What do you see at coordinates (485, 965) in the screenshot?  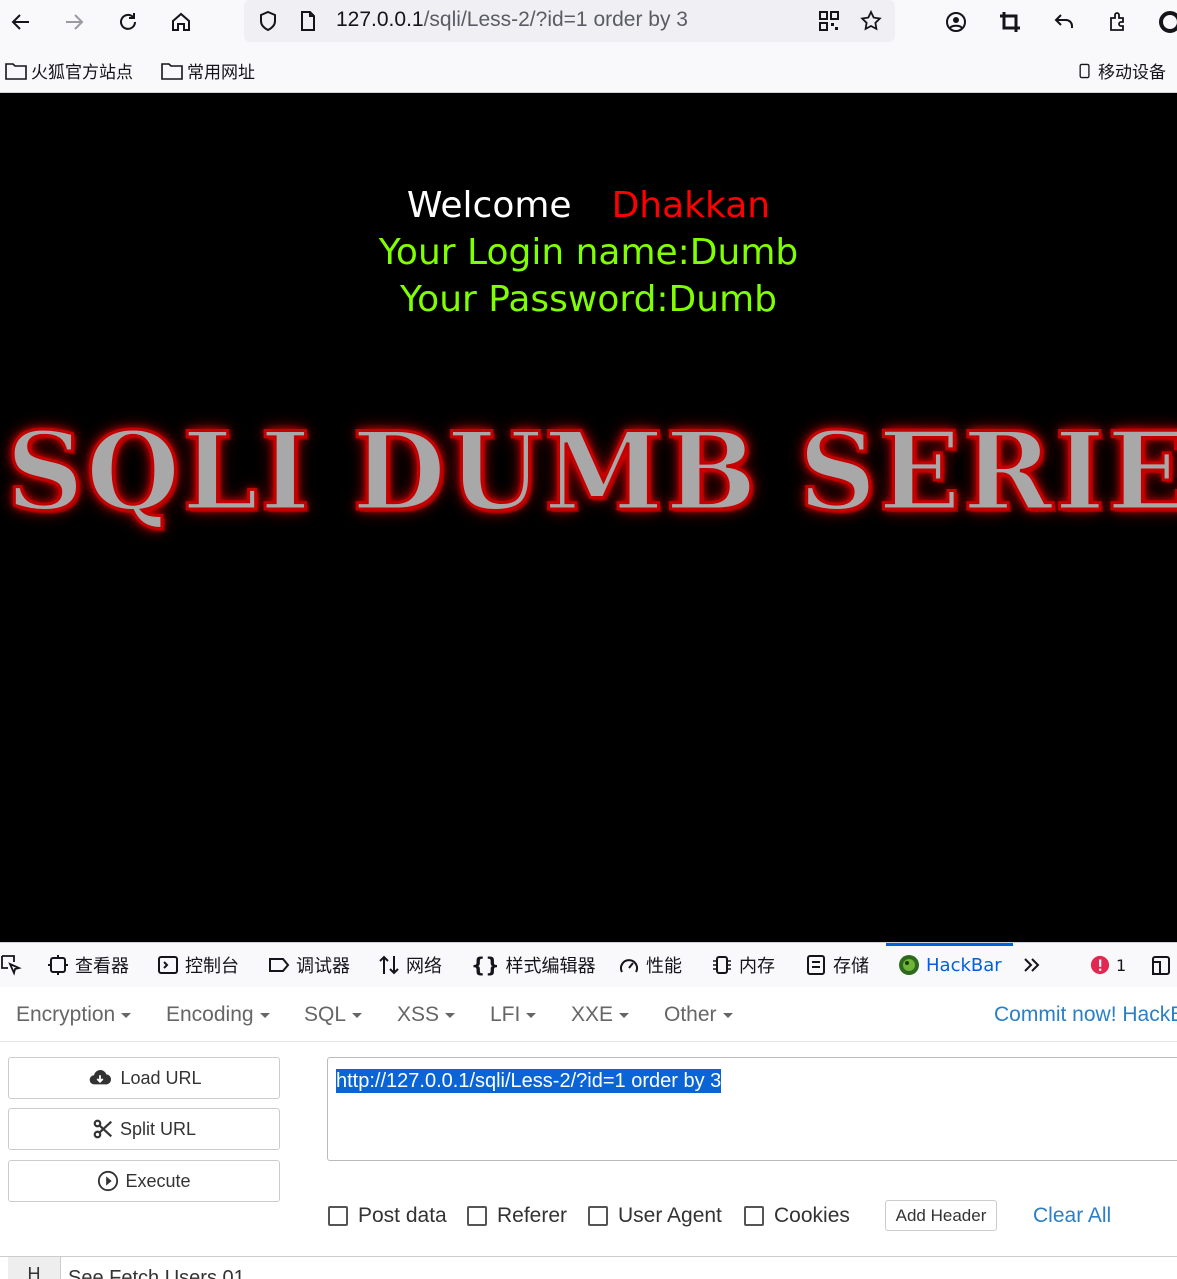 I see `braces-icon: {}` at bounding box center [485, 965].